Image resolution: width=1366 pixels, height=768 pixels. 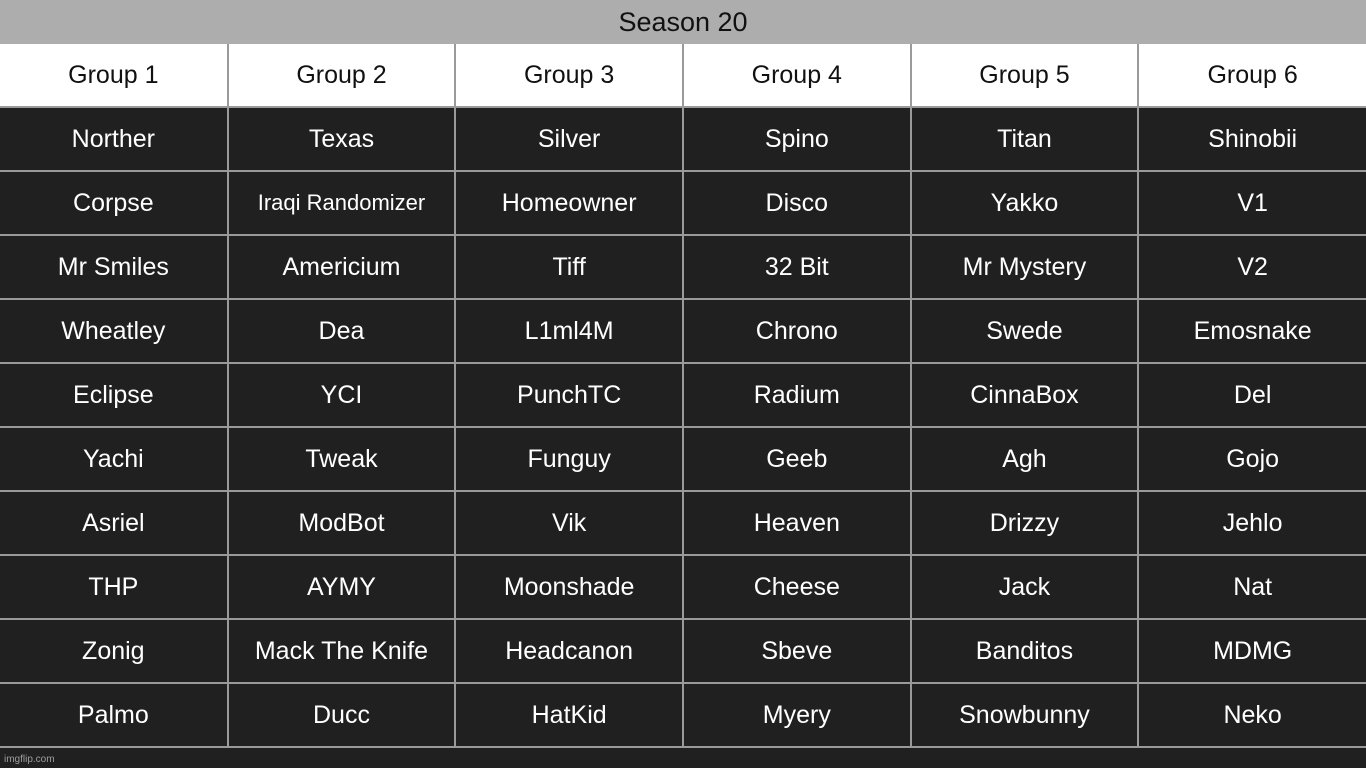 What do you see at coordinates (341, 459) in the screenshot?
I see `member-cell: Tweak` at bounding box center [341, 459].